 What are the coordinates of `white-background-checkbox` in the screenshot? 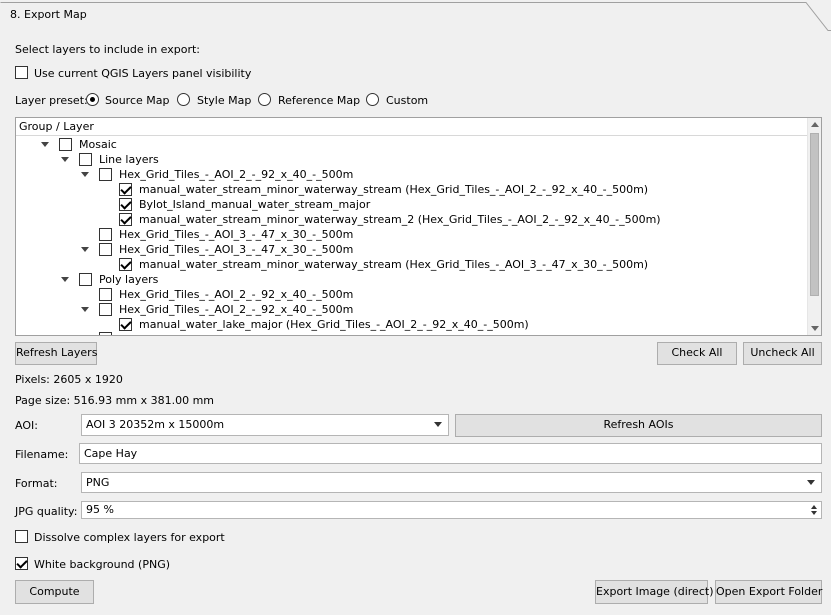 It's located at (21, 563).